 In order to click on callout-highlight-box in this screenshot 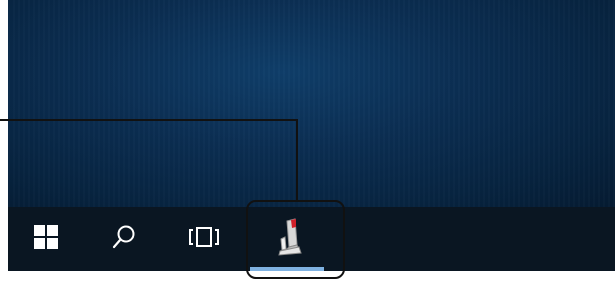, I will do `click(295, 239)`.